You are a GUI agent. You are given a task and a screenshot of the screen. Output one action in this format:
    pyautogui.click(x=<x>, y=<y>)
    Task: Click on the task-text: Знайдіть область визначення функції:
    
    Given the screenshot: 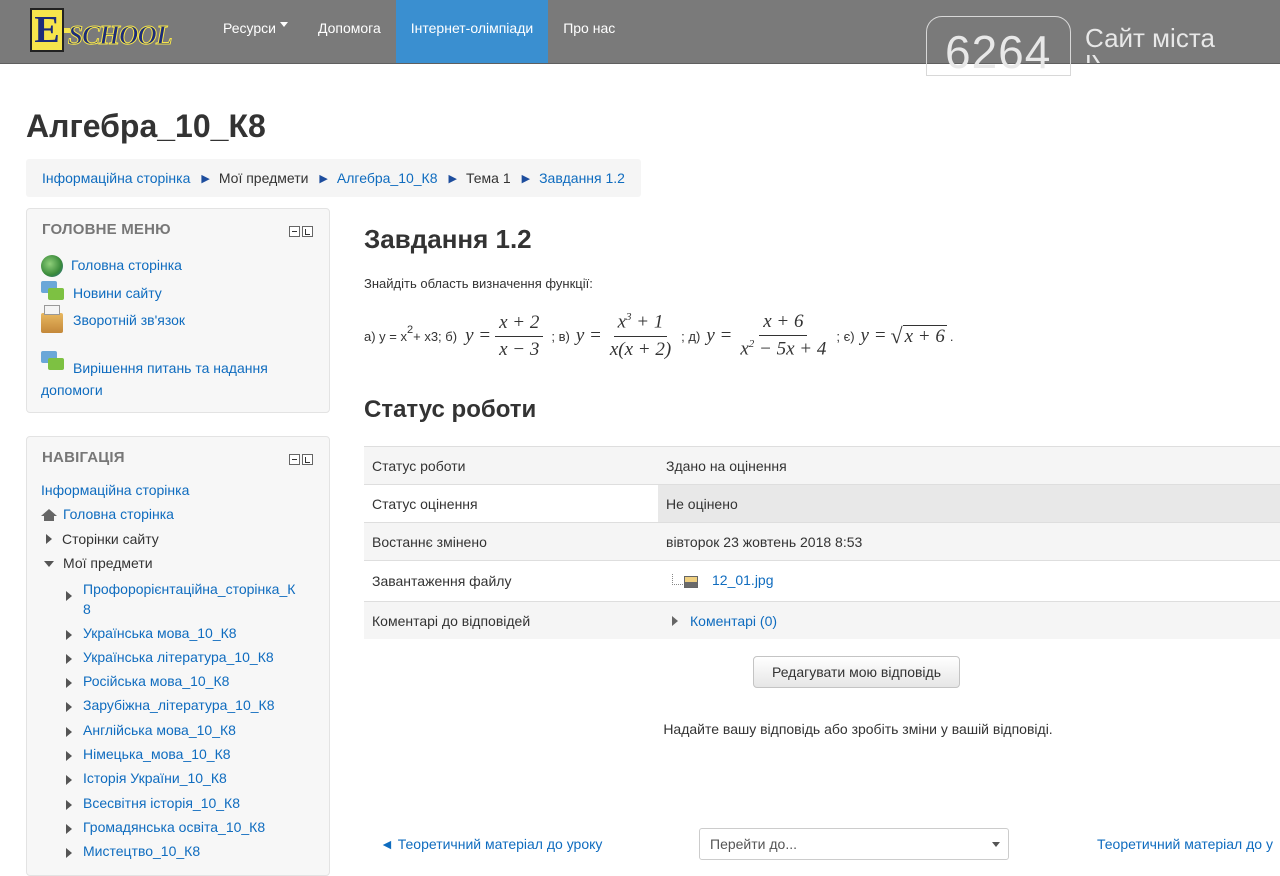 What is the action you would take?
    pyautogui.click(x=478, y=283)
    